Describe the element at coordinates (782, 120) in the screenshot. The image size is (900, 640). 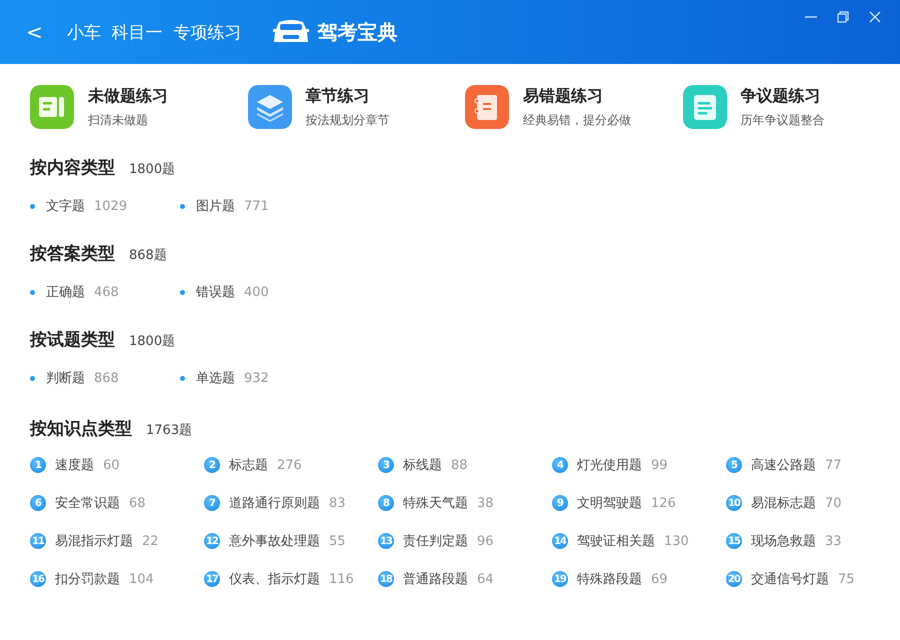
I see `feature-subtitle: 历年争议题整合` at that location.